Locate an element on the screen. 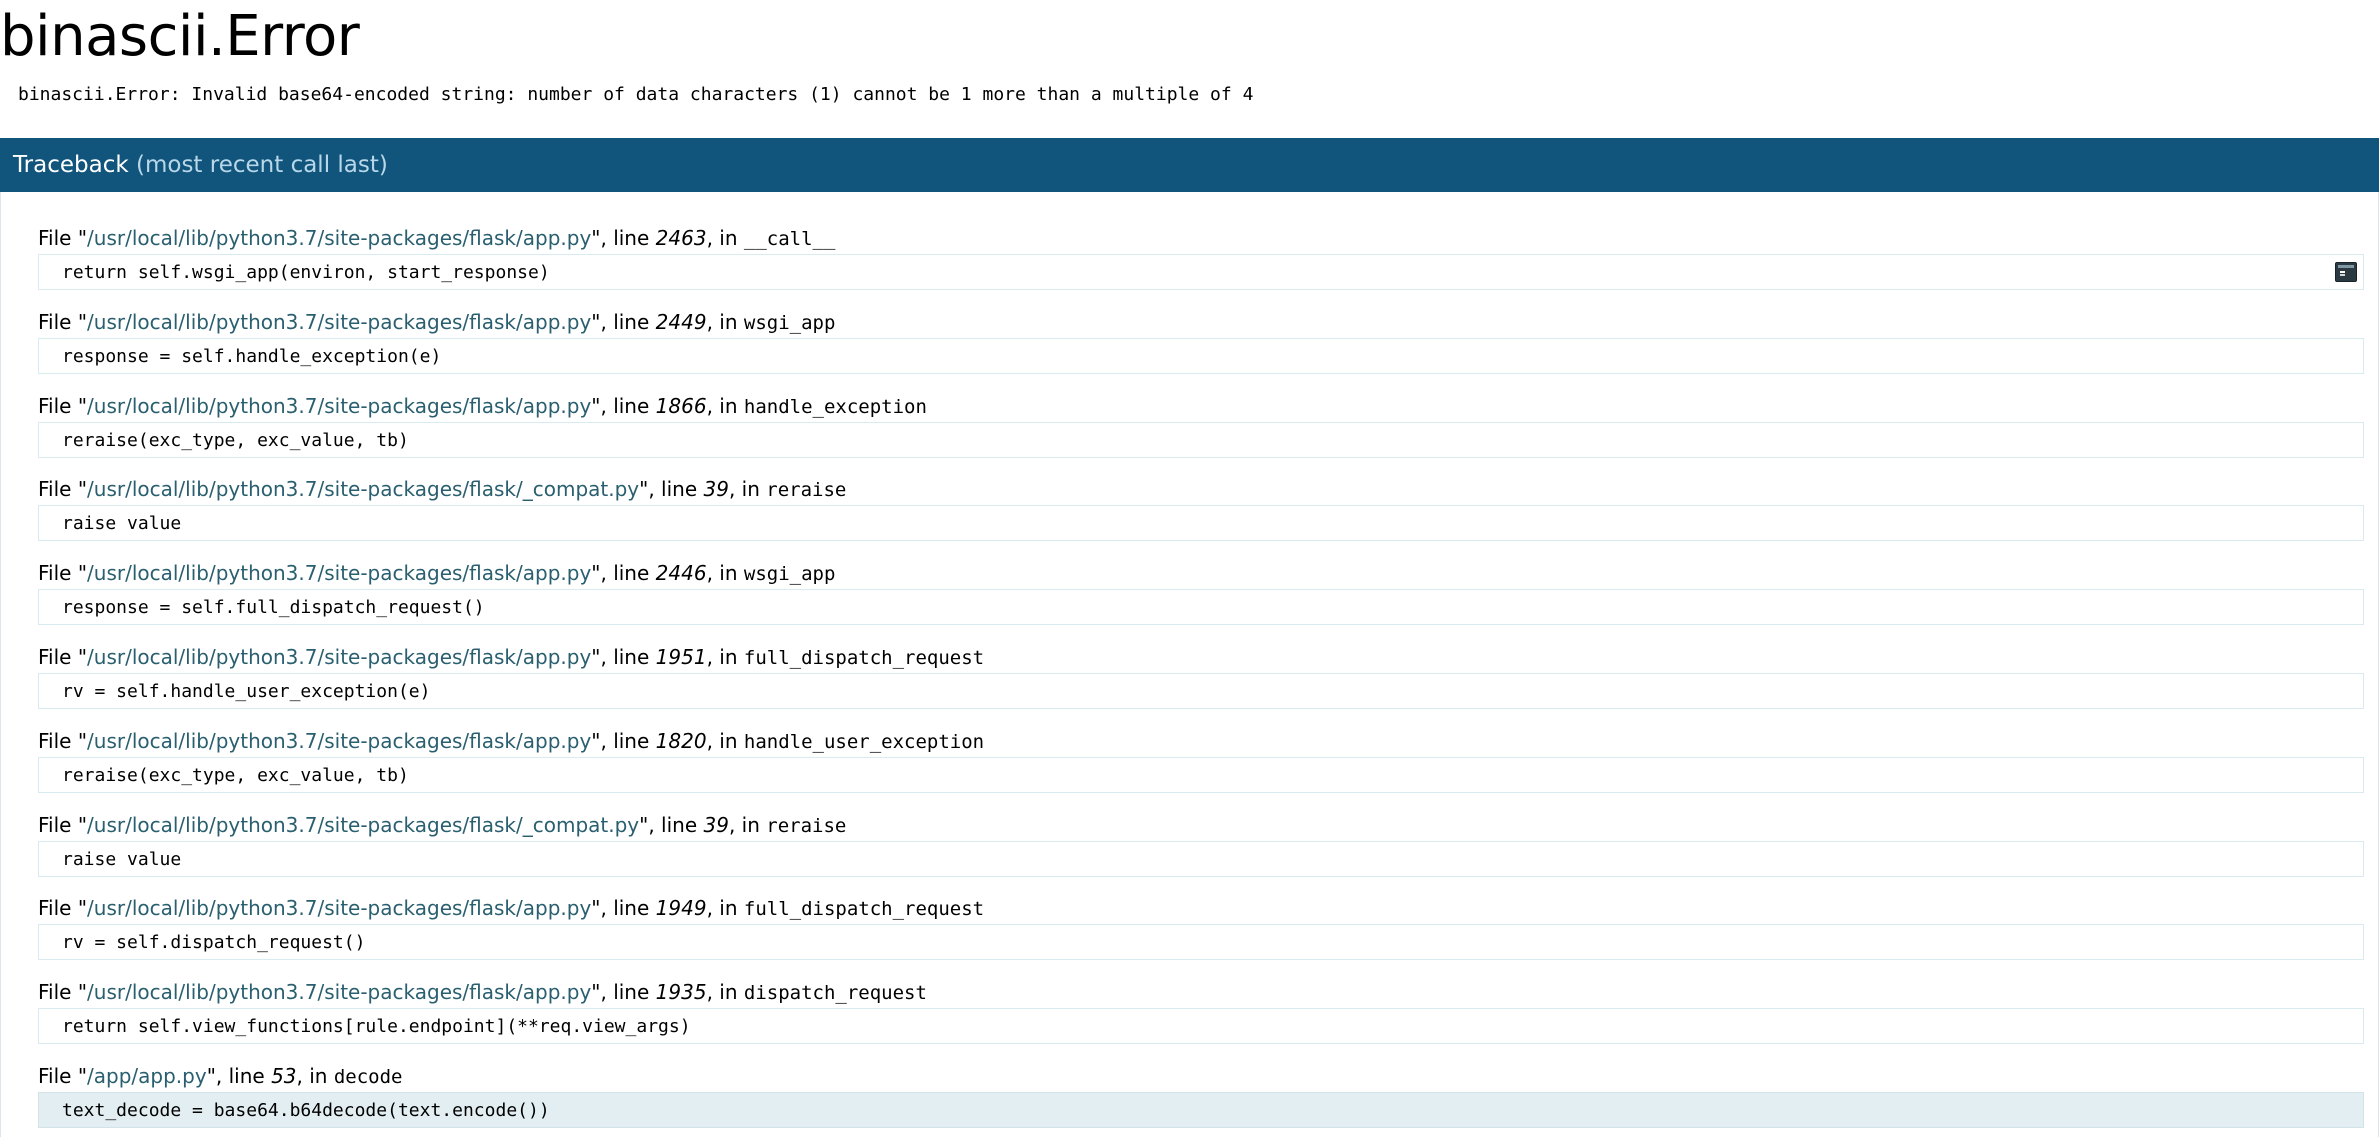 The height and width of the screenshot is (1137, 2379). frame-function: dispatch_request is located at coordinates (835, 993).